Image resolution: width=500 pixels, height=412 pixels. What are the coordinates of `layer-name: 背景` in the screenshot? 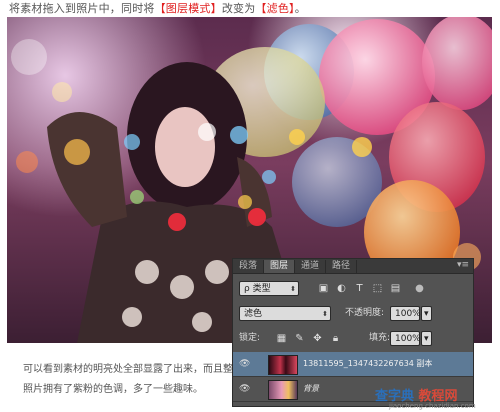 It's located at (311, 388).